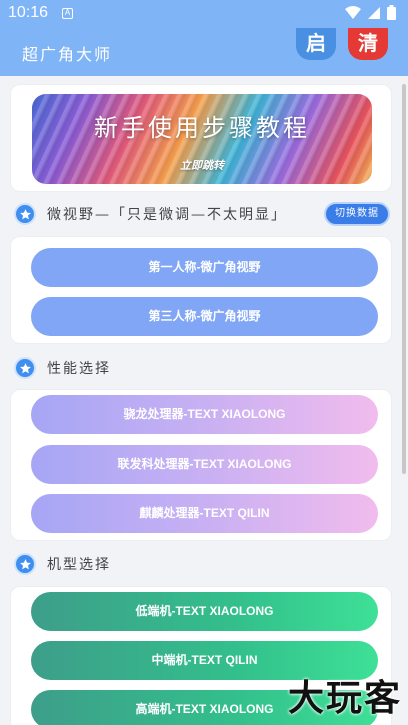 The height and width of the screenshot is (725, 408). What do you see at coordinates (204, 464) in the screenshot?
I see `mediatek-button: 联发科处理器-TEXT XIAOLONG` at bounding box center [204, 464].